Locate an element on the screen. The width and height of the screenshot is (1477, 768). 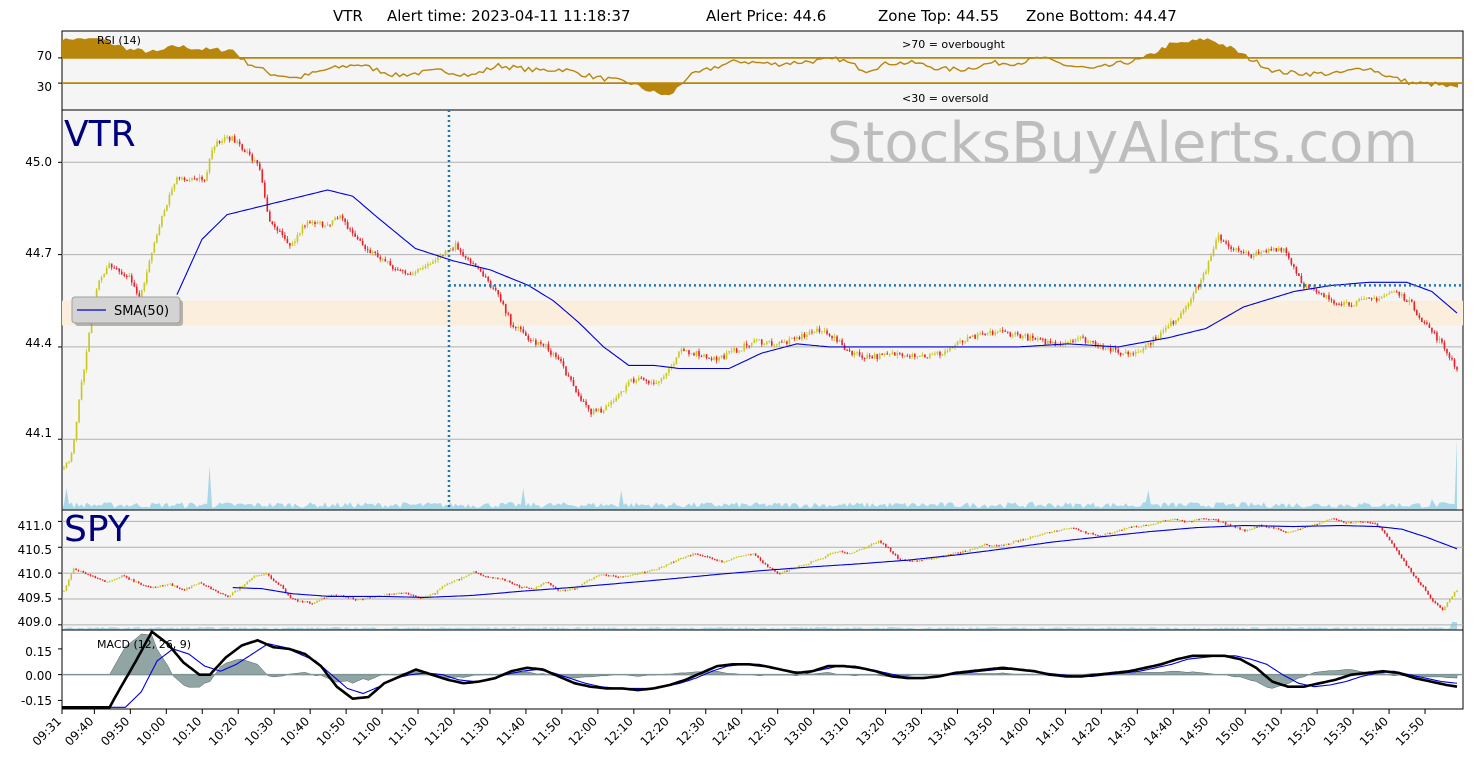
rsi-panel-frame is located at coordinates (762, 70).